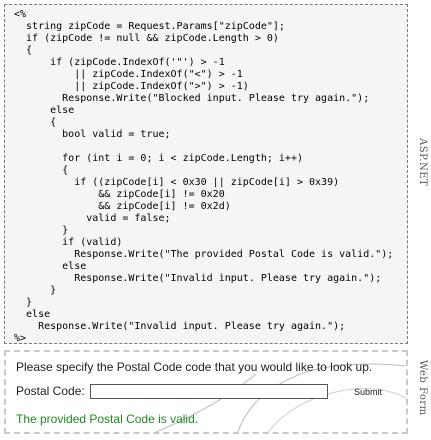 The image size is (431, 440). Describe the element at coordinates (50, 391) in the screenshot. I see `postal-code-label: Postal Code:` at that location.